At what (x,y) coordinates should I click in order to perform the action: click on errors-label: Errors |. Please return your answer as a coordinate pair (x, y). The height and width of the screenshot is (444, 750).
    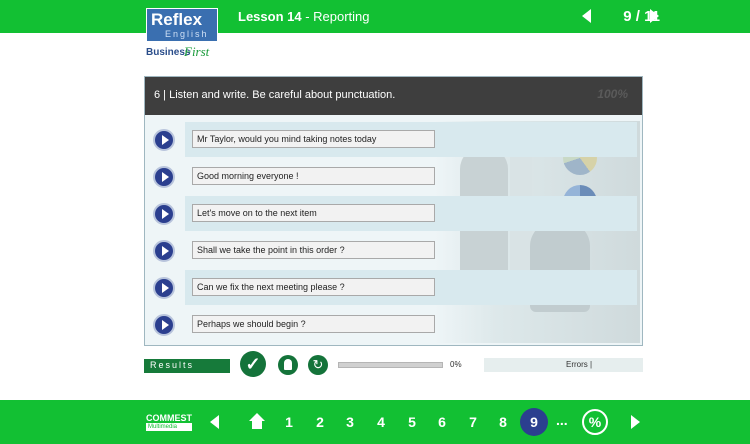
    Looking at the image, I should click on (579, 364).